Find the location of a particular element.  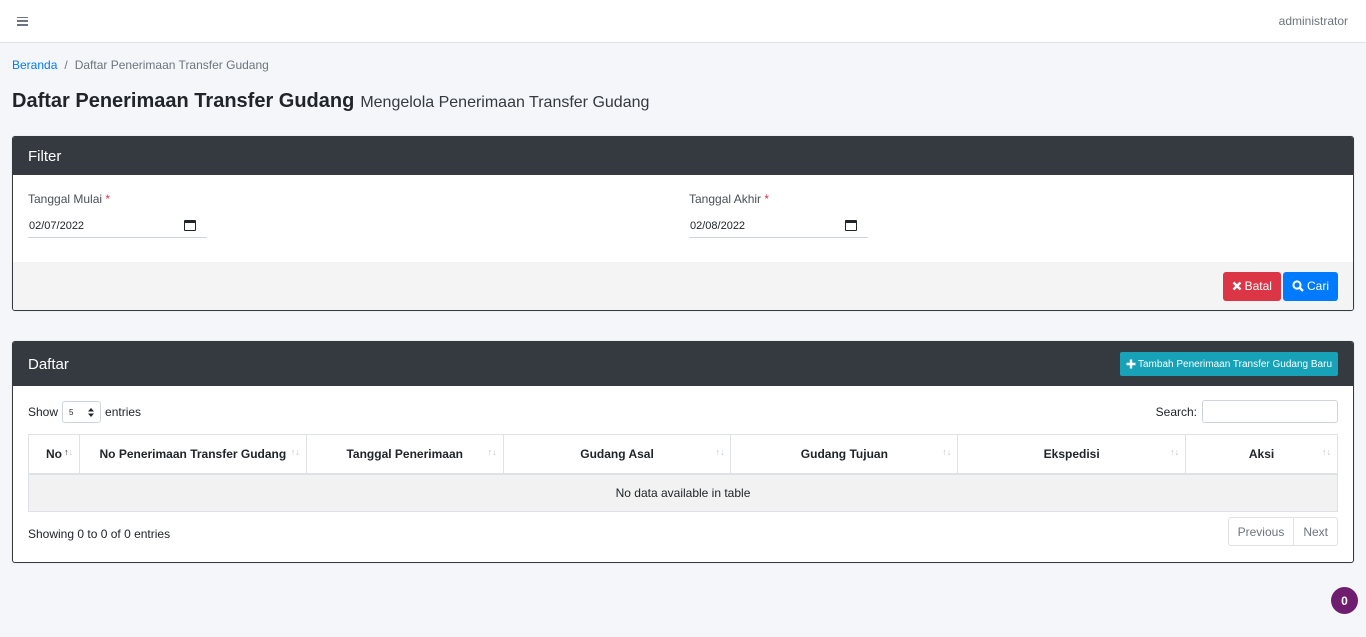

start-date-input: 02/07/2022 is located at coordinates (117, 226).